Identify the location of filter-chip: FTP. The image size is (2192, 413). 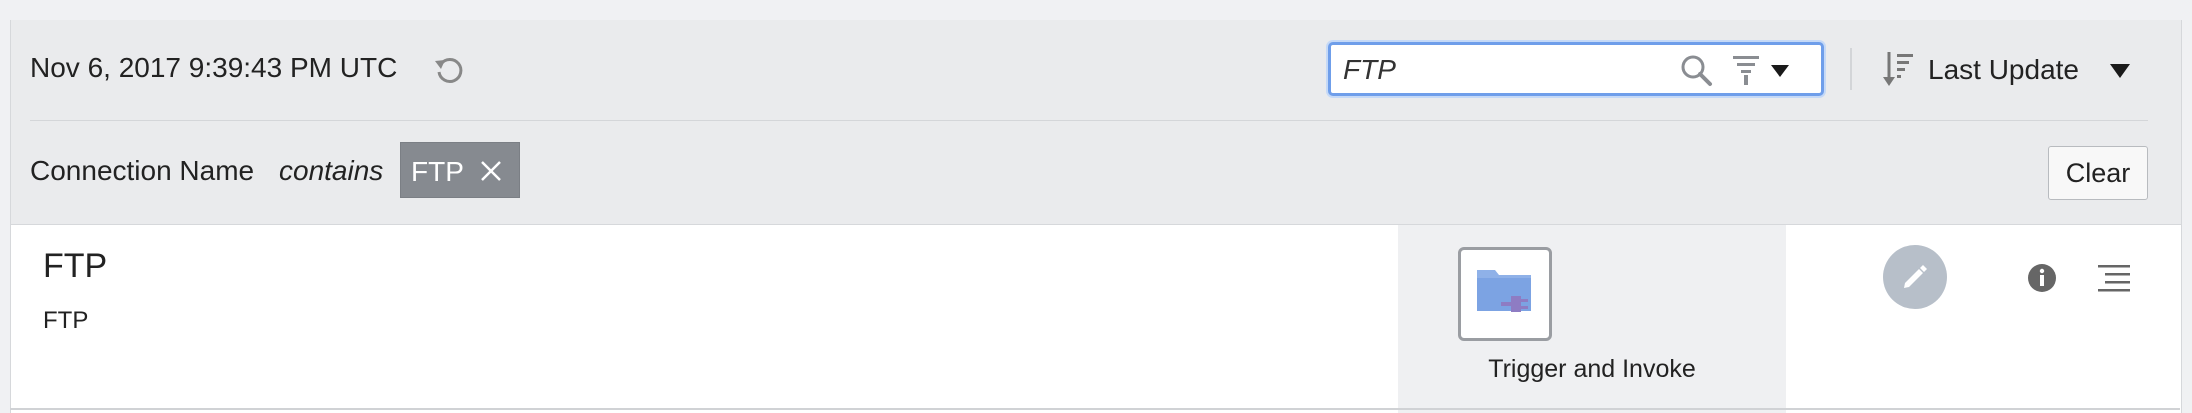
(460, 170).